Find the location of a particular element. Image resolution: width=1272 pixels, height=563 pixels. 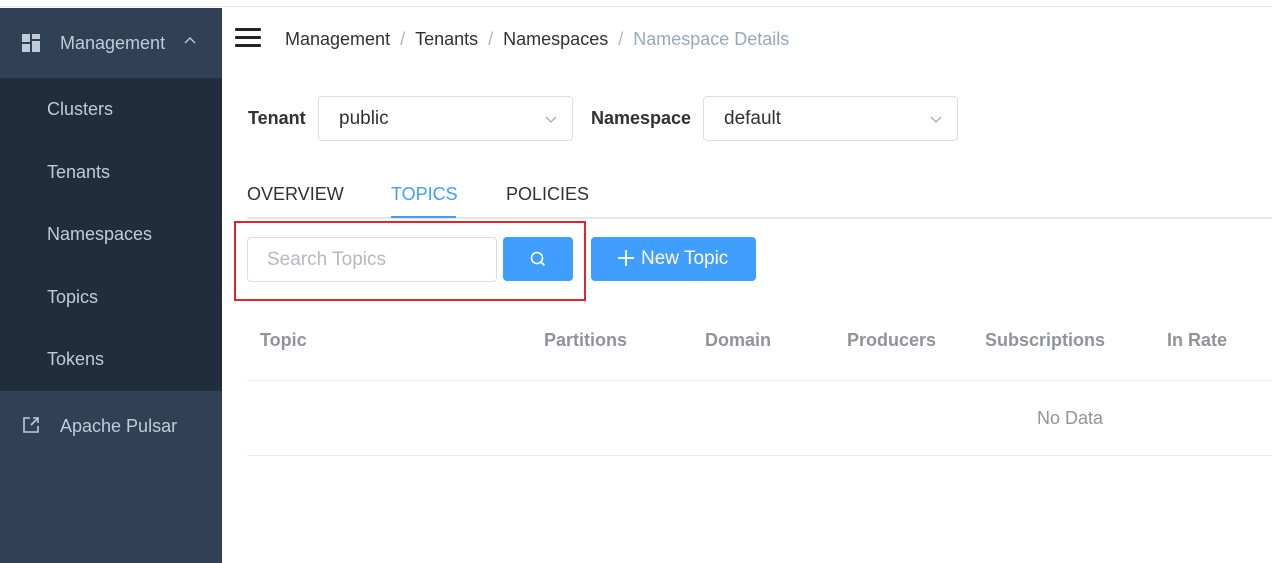

table-bottom-divider is located at coordinates (759, 455).